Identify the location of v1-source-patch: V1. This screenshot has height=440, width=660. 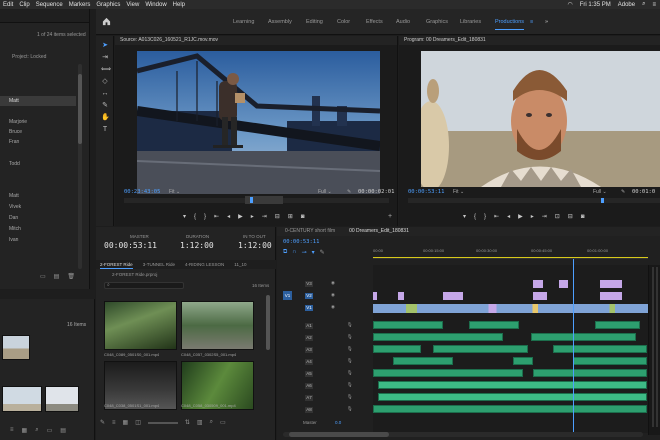
(287, 295).